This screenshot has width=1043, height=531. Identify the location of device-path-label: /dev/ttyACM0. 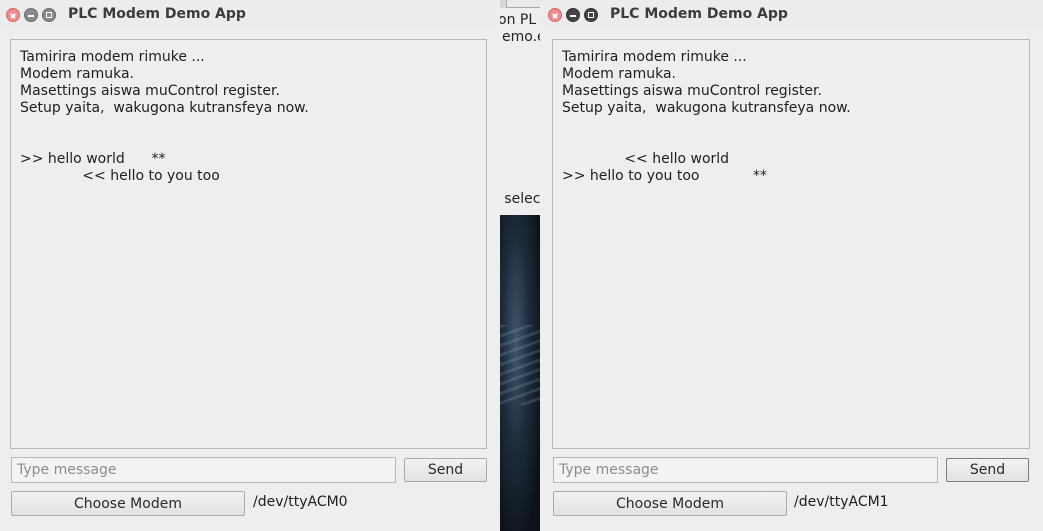
(300, 502).